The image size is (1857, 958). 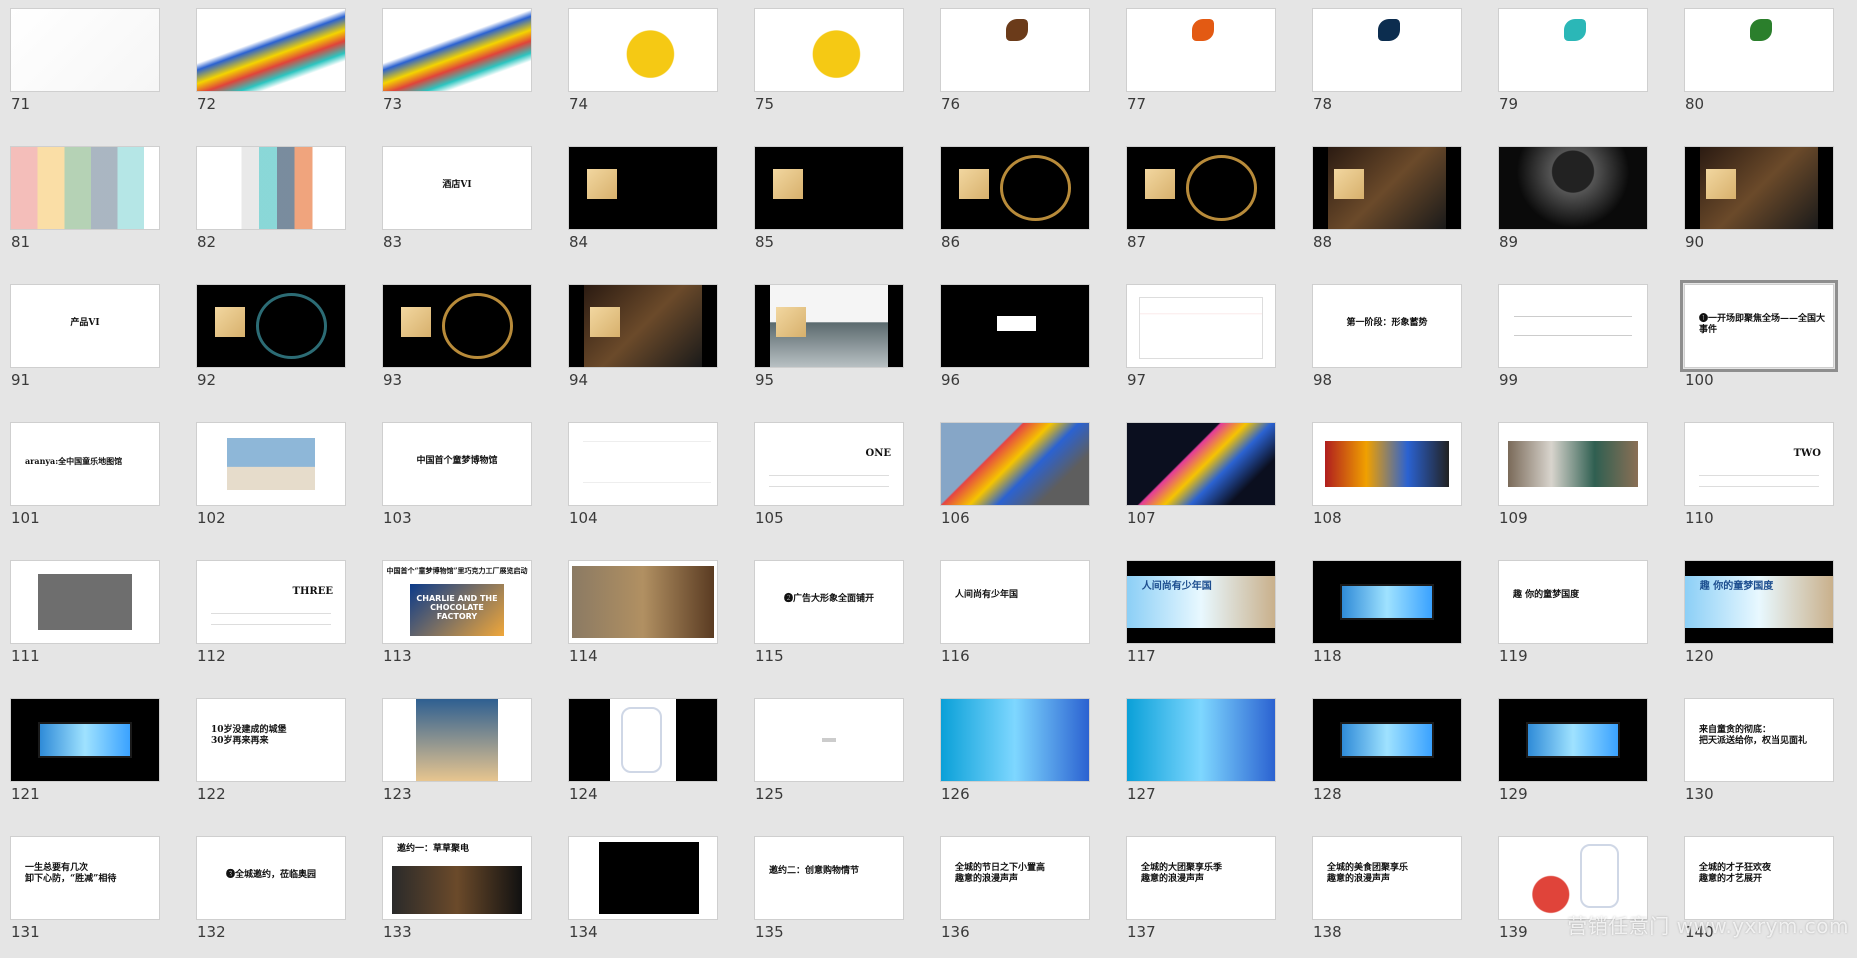 What do you see at coordinates (271, 878) in the screenshot?
I see `slide-thumbnail: ❸全城邀约，莅临奥园` at bounding box center [271, 878].